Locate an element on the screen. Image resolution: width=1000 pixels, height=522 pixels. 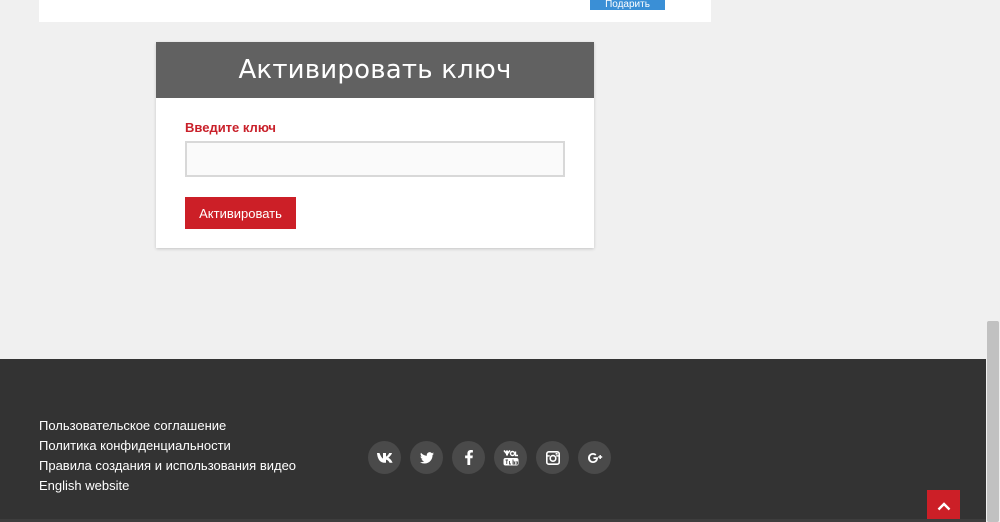
scroll-to-top-button is located at coordinates (943, 506).